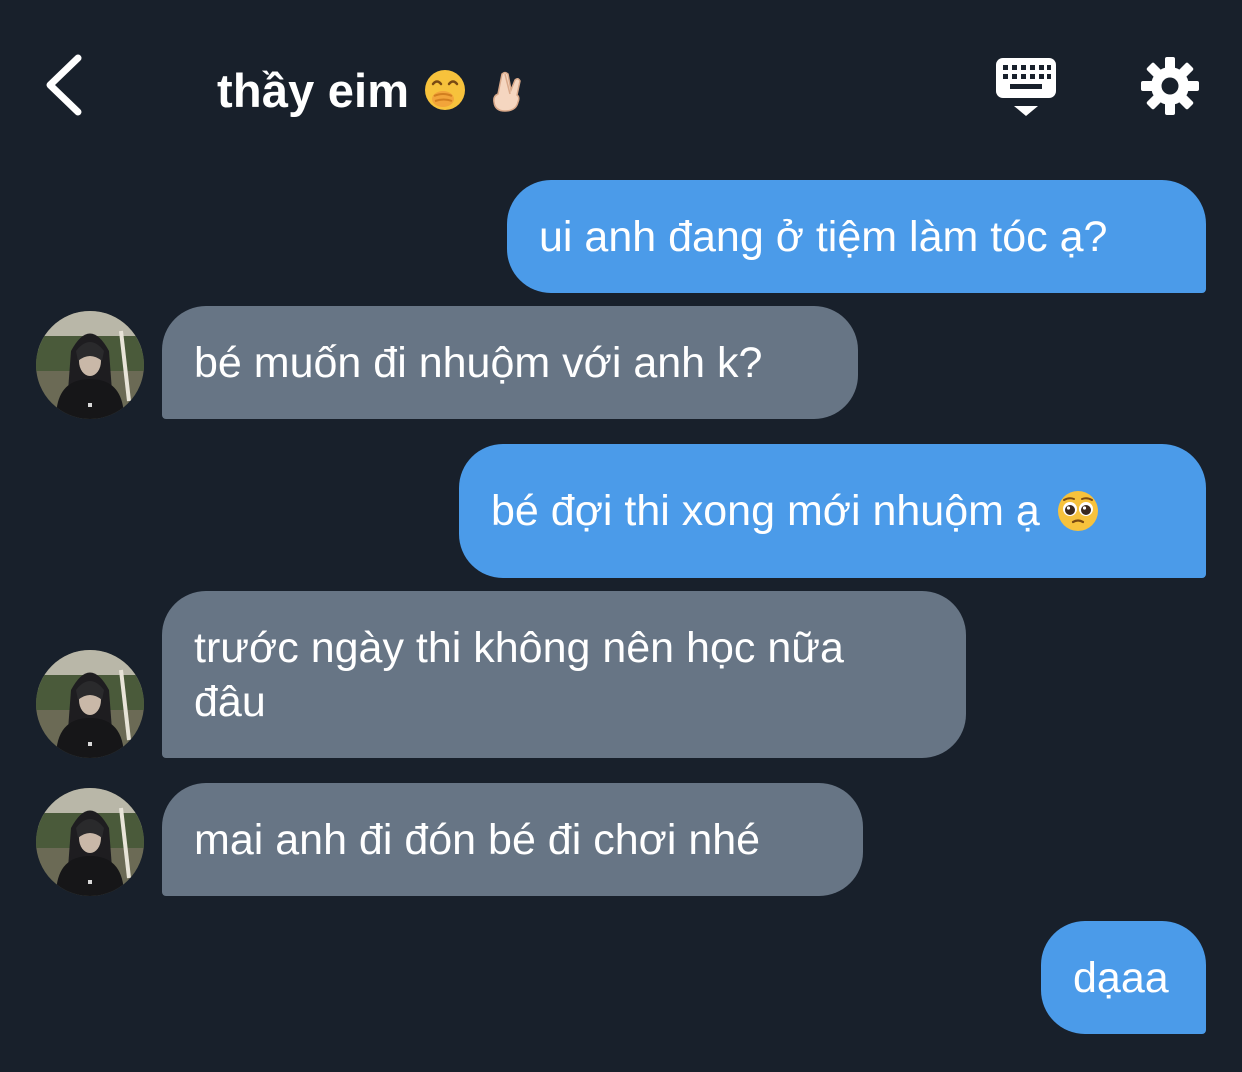 This screenshot has height=1072, width=1242. I want to click on message-text: bé muốn đi nhuộm với anh k?, so click(478, 362).